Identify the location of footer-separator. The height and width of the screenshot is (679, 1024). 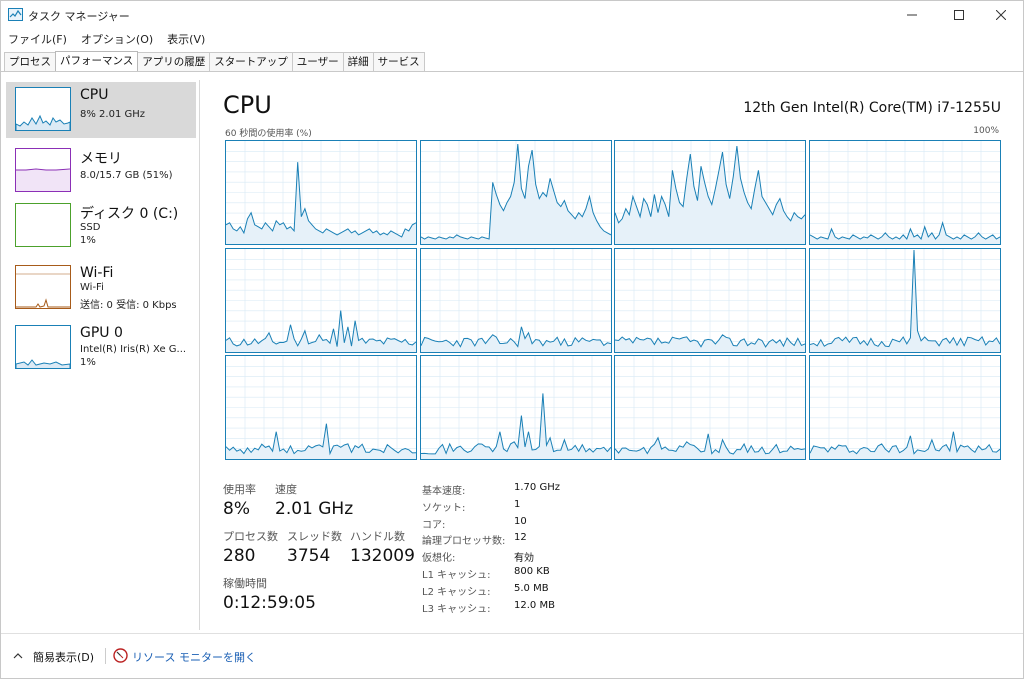
(105, 656).